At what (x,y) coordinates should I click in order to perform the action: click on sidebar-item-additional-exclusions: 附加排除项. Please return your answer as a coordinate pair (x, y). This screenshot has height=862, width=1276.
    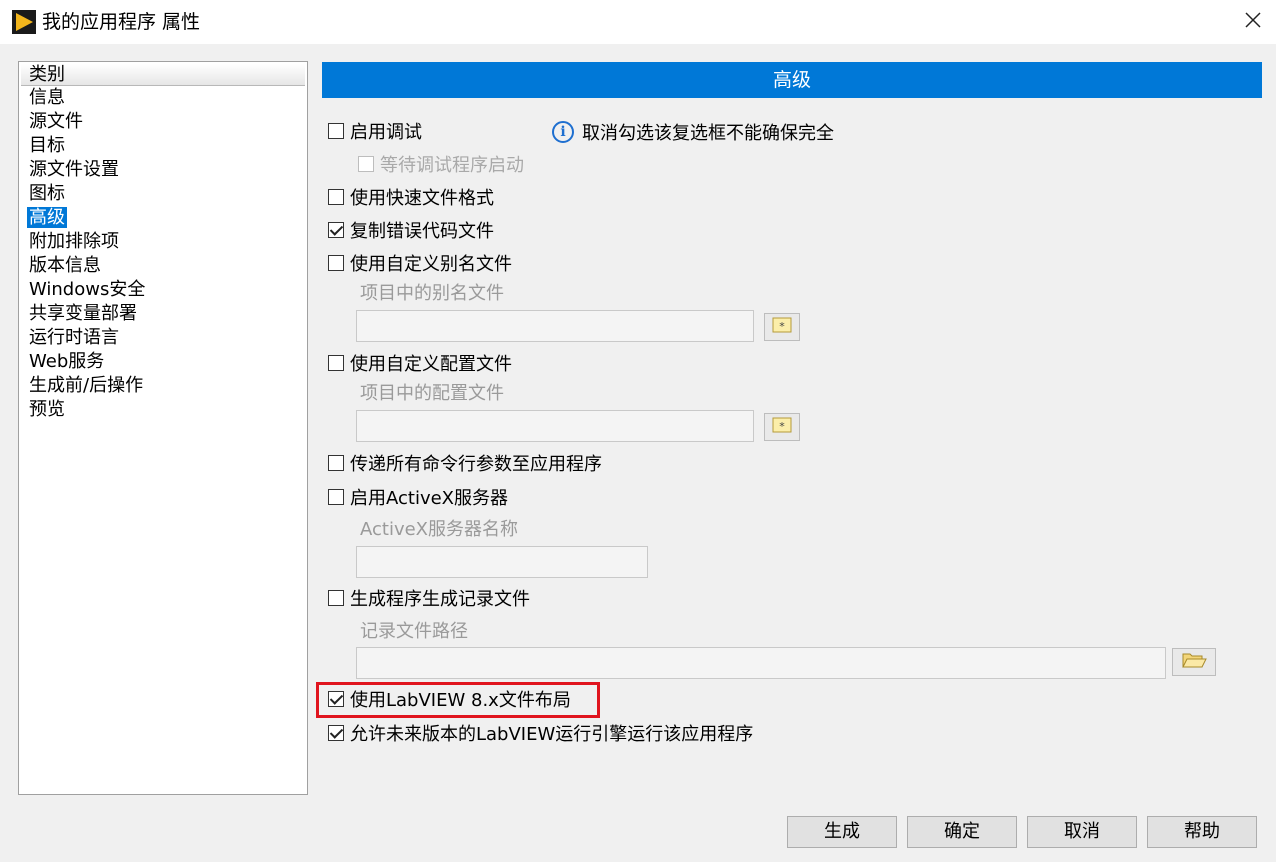
    Looking at the image, I should click on (167, 242).